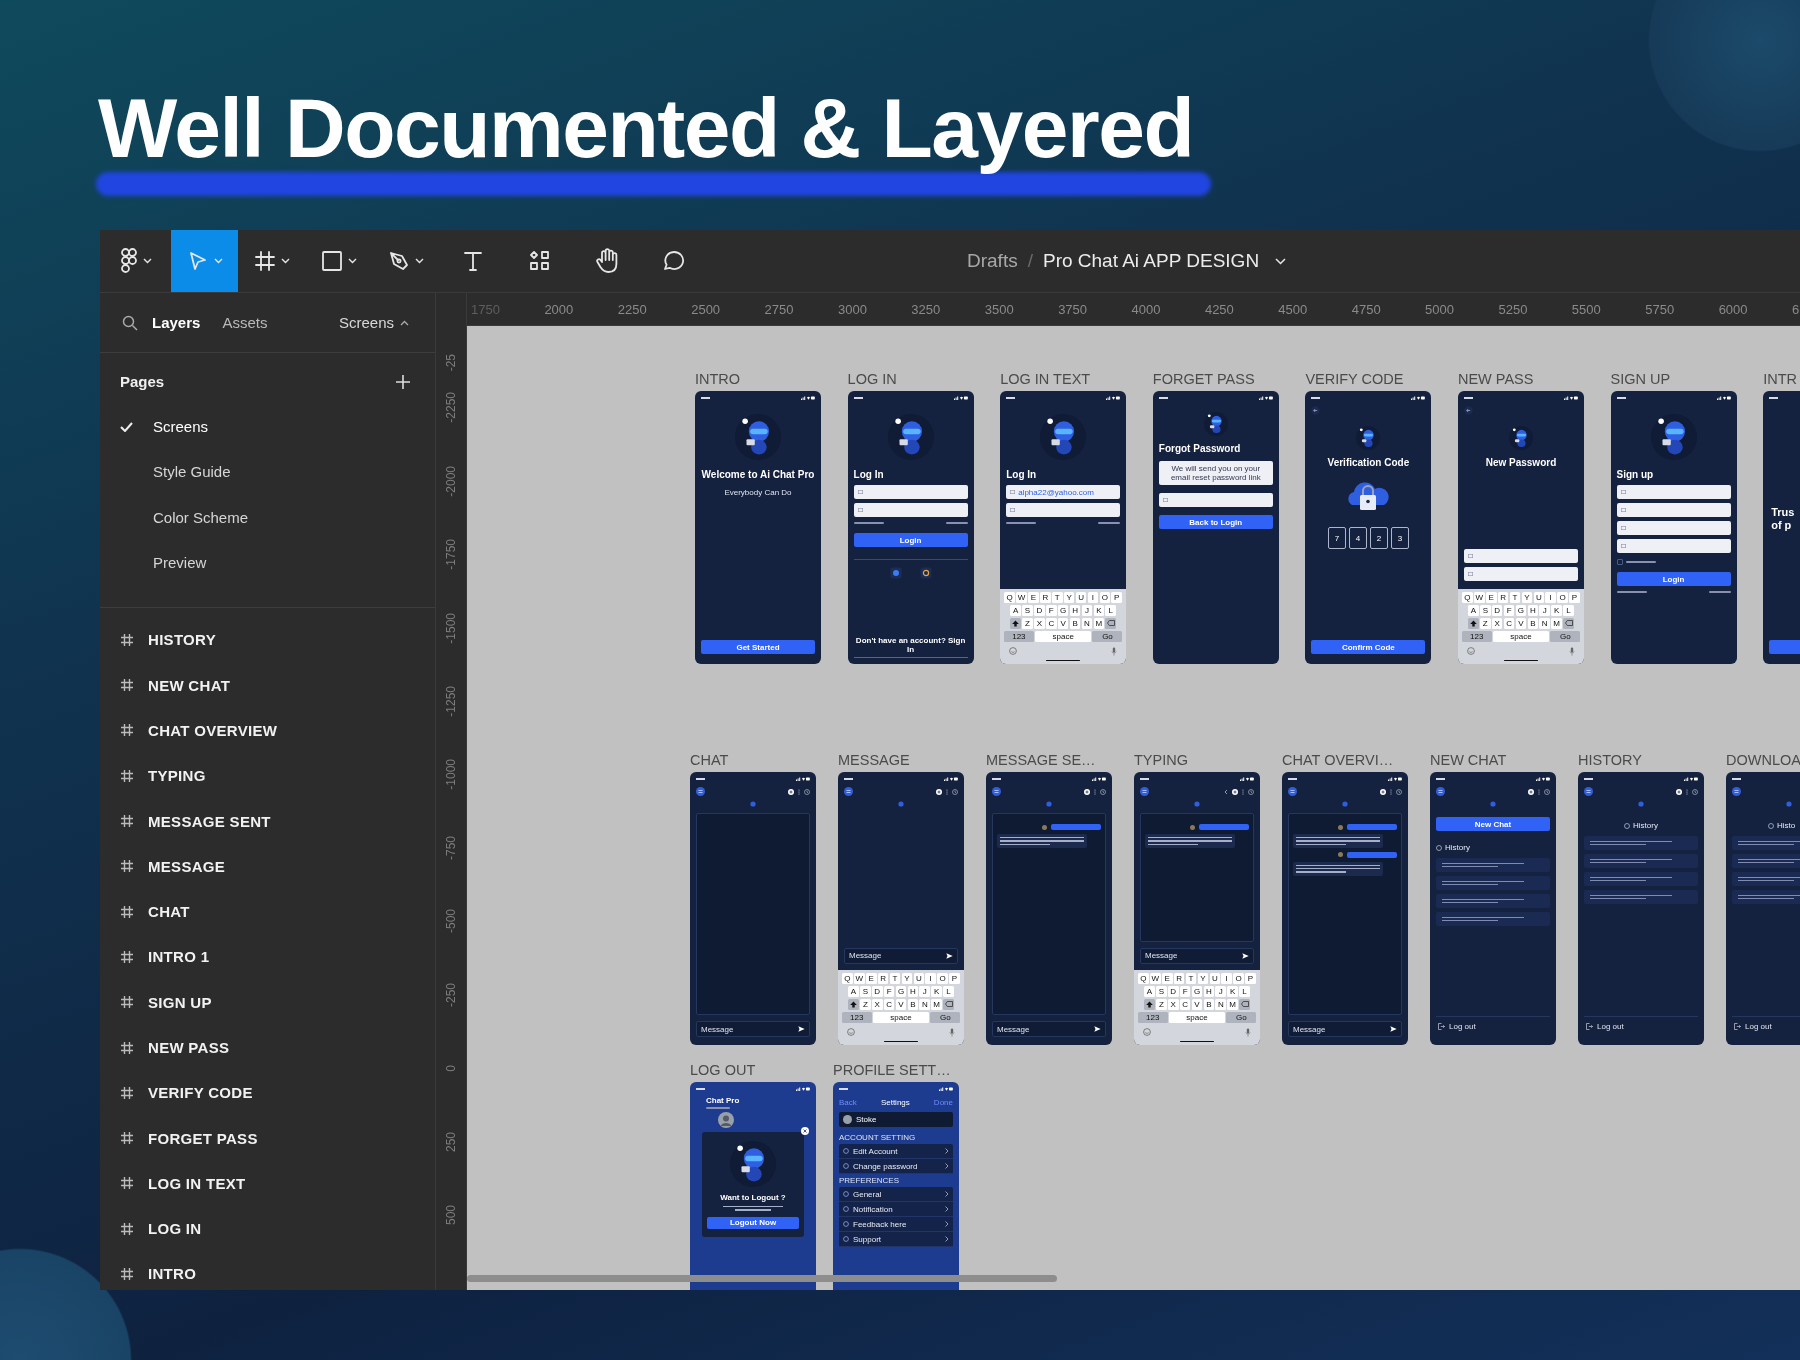 The height and width of the screenshot is (1360, 1800). What do you see at coordinates (1161, 1004) in the screenshot?
I see `keyboard-key: Z` at bounding box center [1161, 1004].